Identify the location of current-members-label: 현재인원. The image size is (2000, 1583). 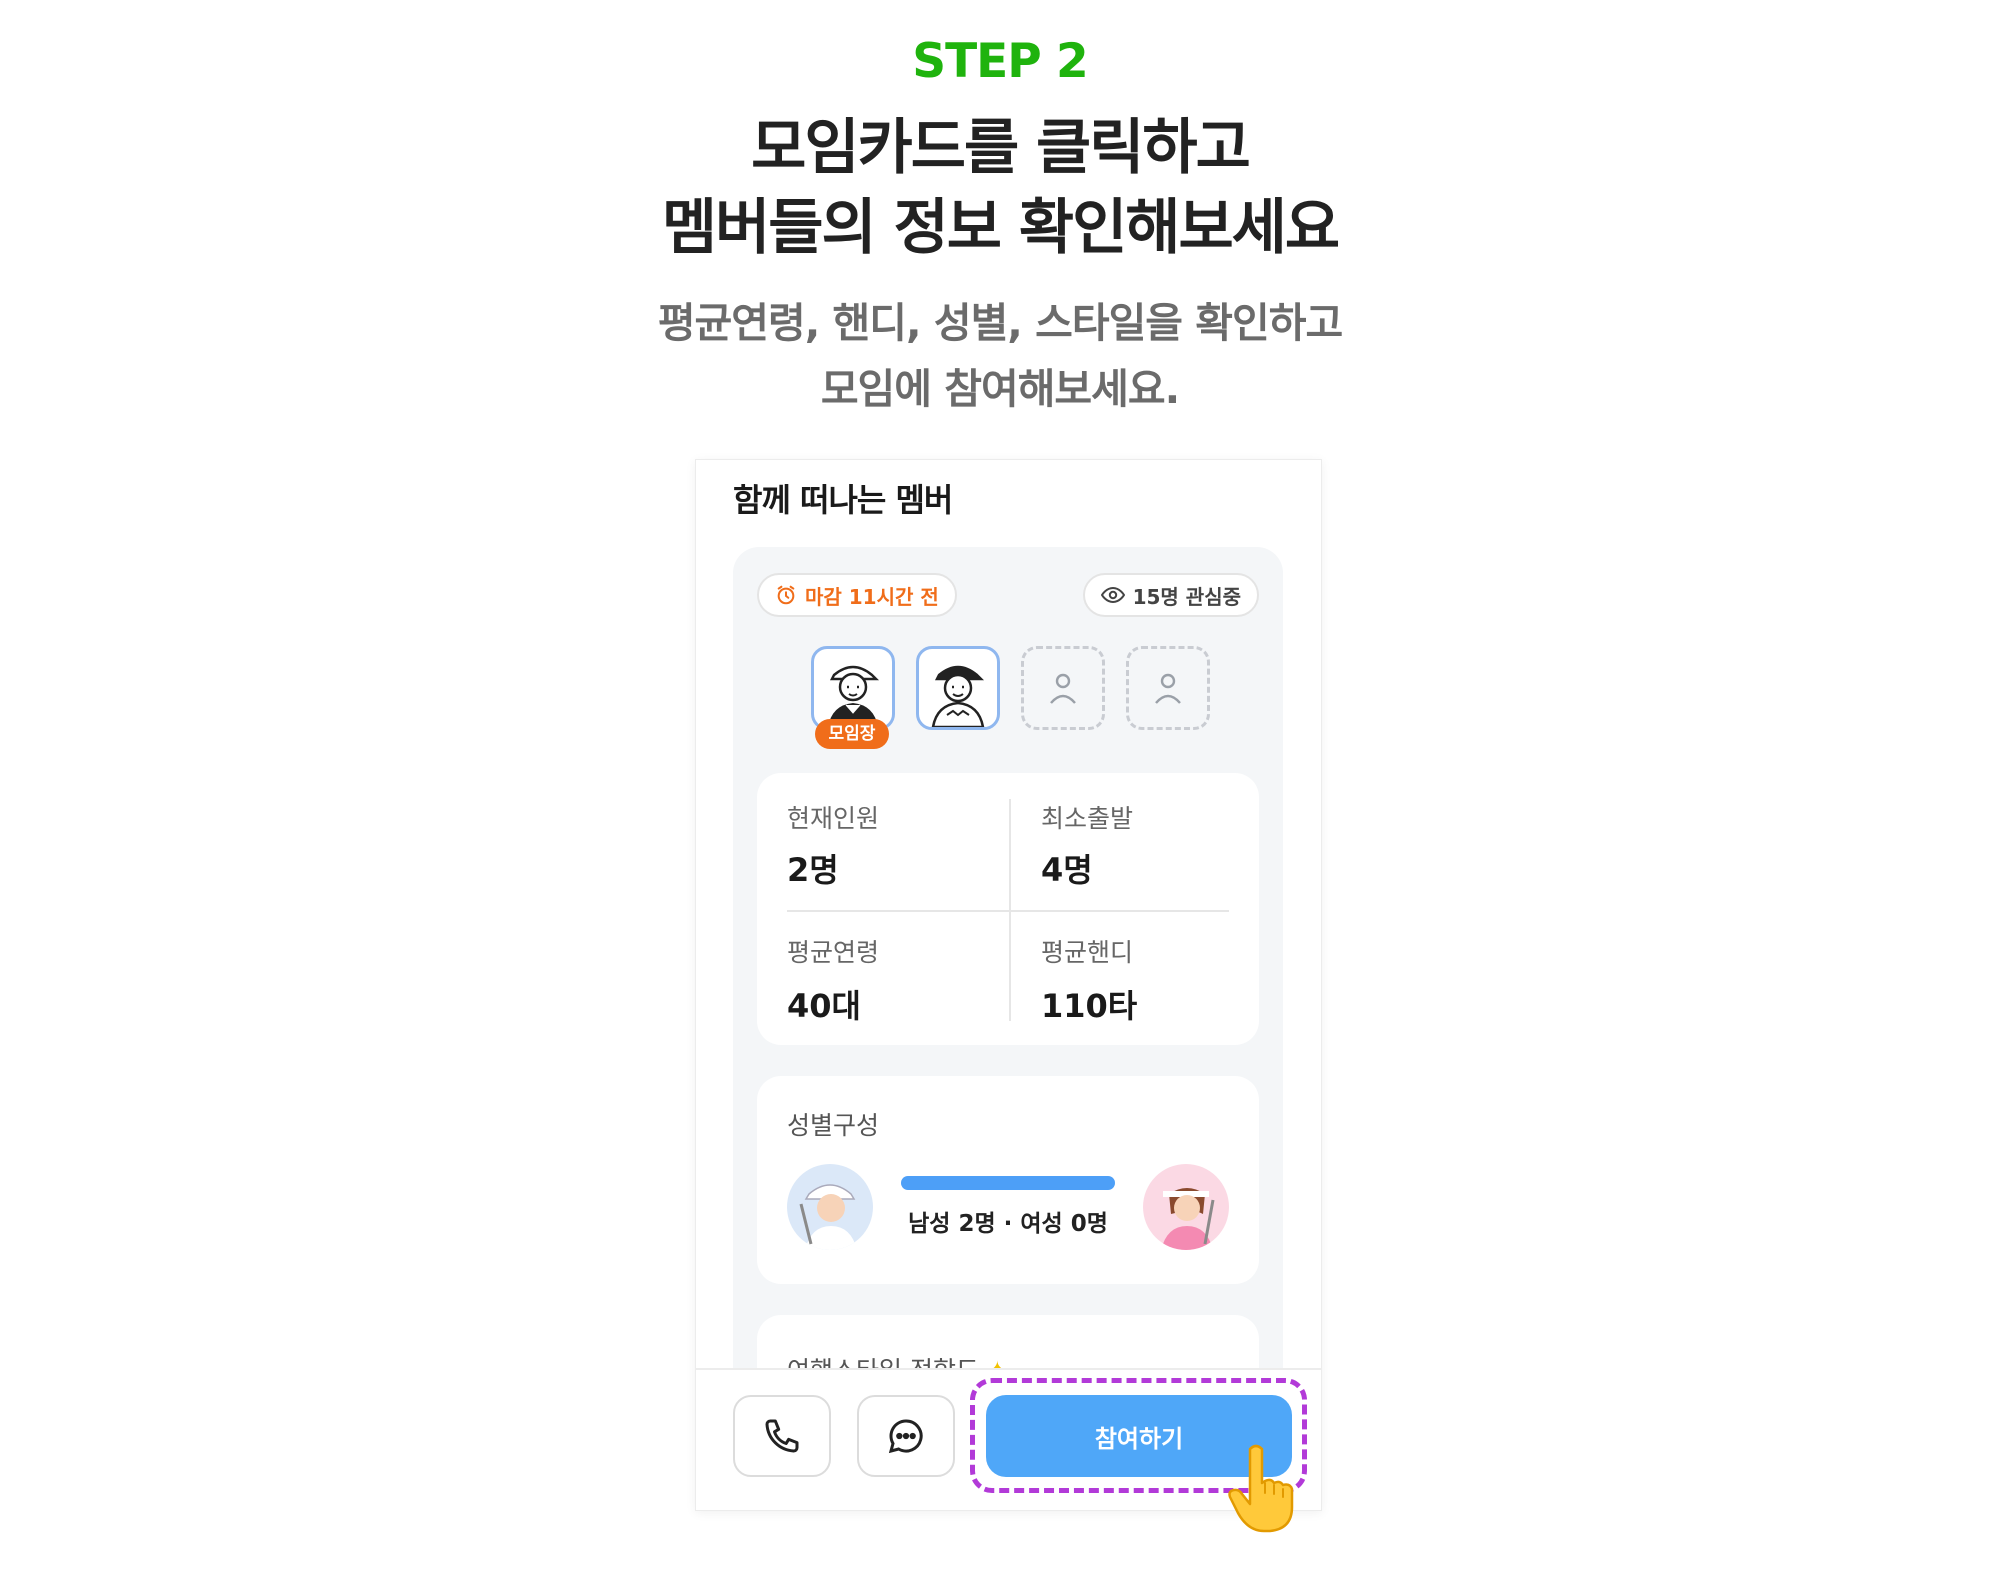
(833, 818).